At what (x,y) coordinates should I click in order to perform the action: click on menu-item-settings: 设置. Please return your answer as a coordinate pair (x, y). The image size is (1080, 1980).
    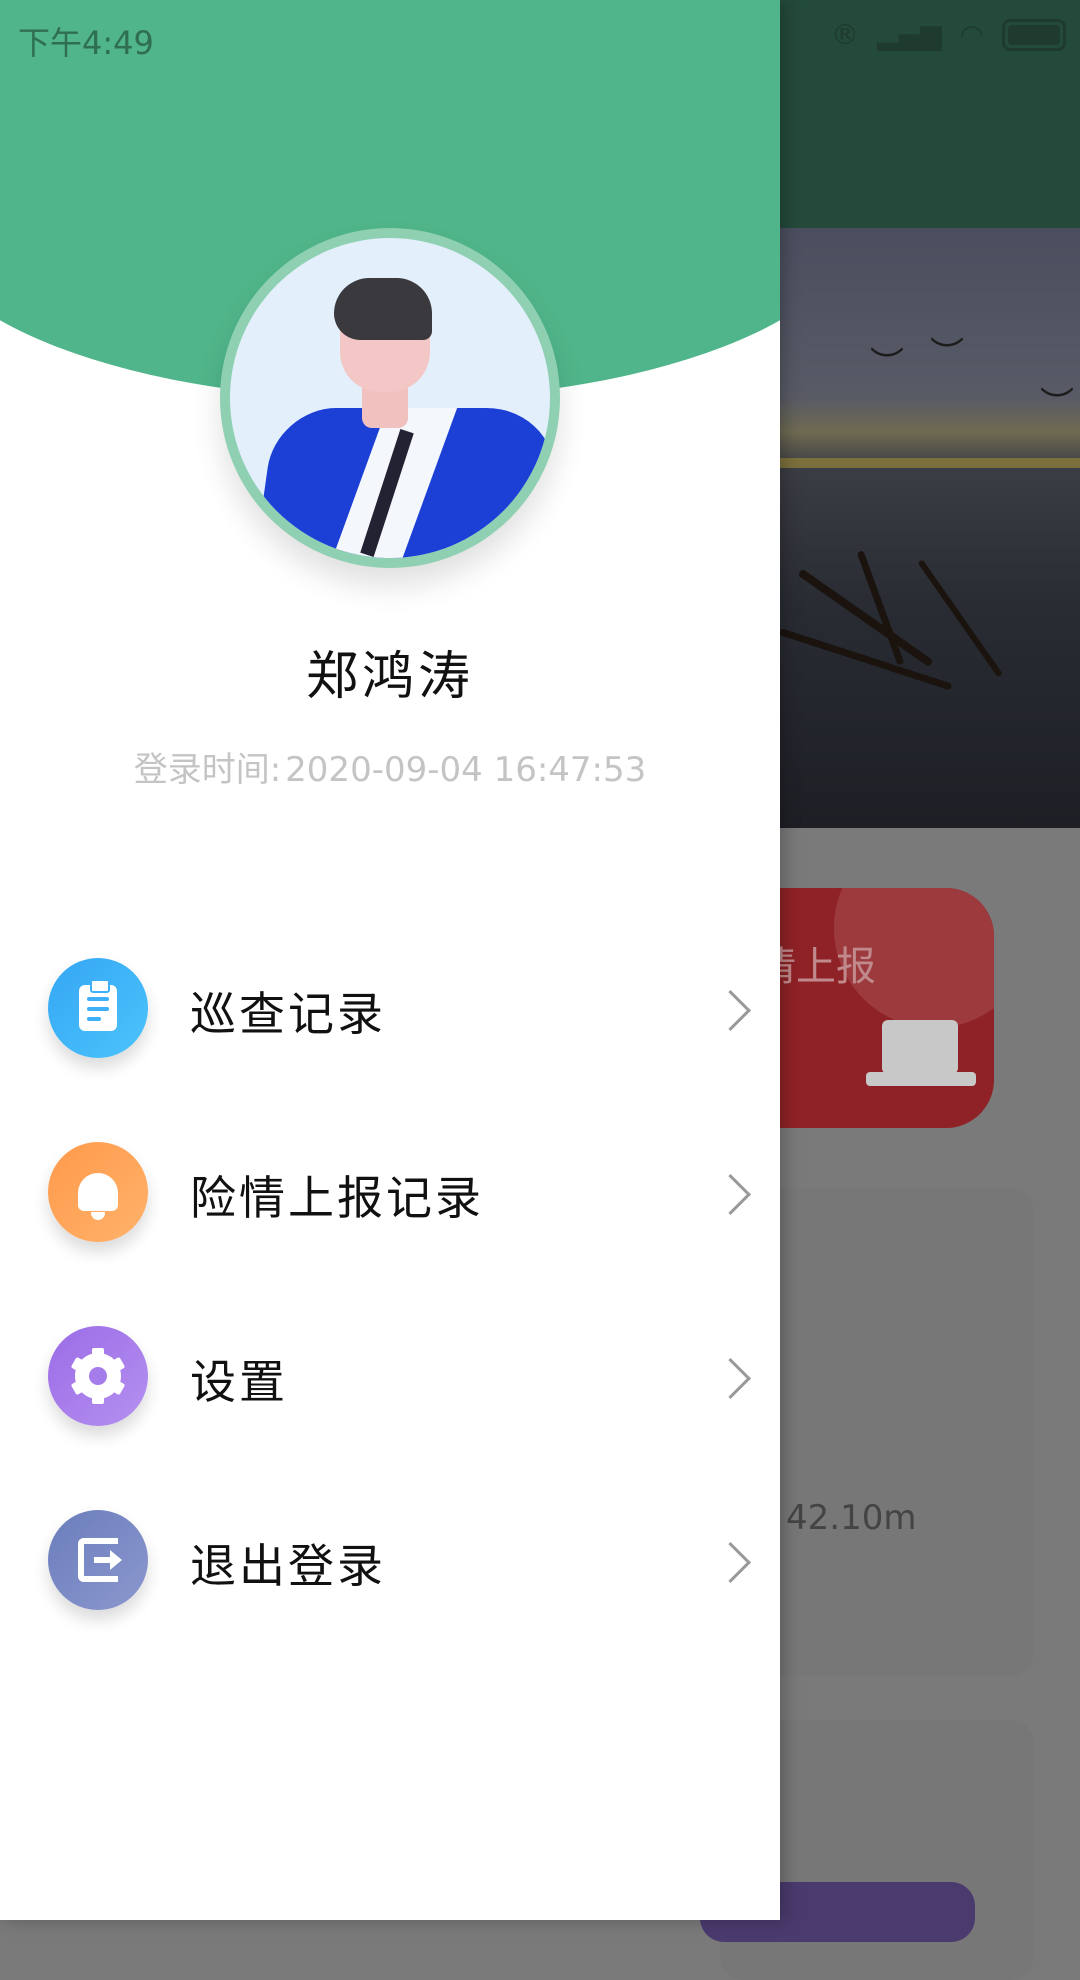
    Looking at the image, I should click on (390, 1400).